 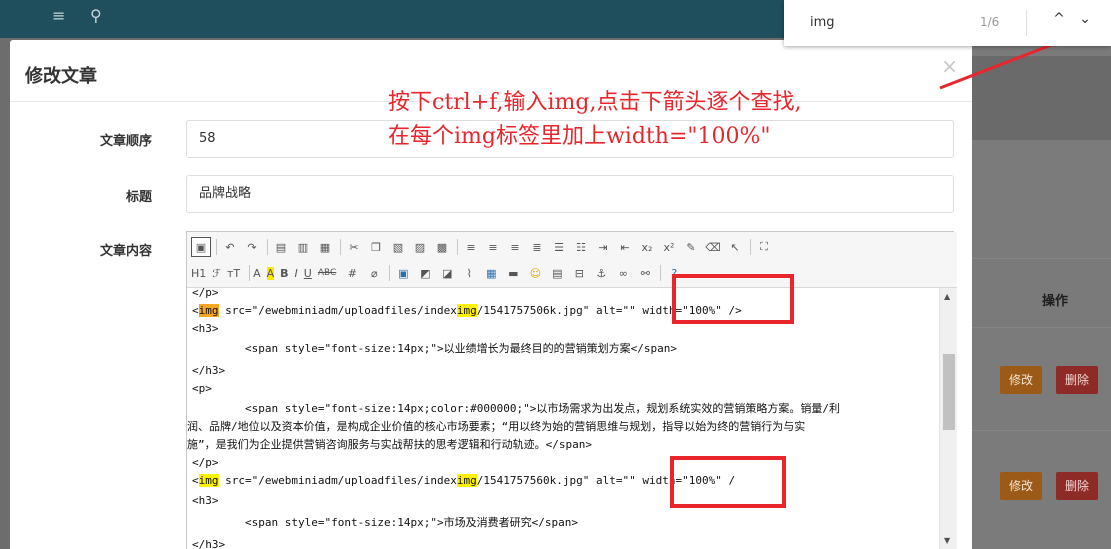 What do you see at coordinates (990, 22) in the screenshot?
I see `find-match-count: 1/6` at bounding box center [990, 22].